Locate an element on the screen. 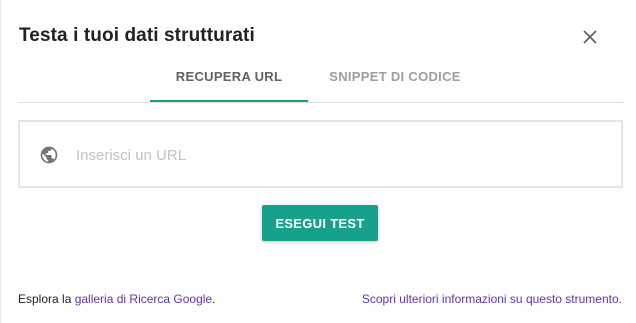 The image size is (636, 323). url-input is located at coordinates (336, 155).